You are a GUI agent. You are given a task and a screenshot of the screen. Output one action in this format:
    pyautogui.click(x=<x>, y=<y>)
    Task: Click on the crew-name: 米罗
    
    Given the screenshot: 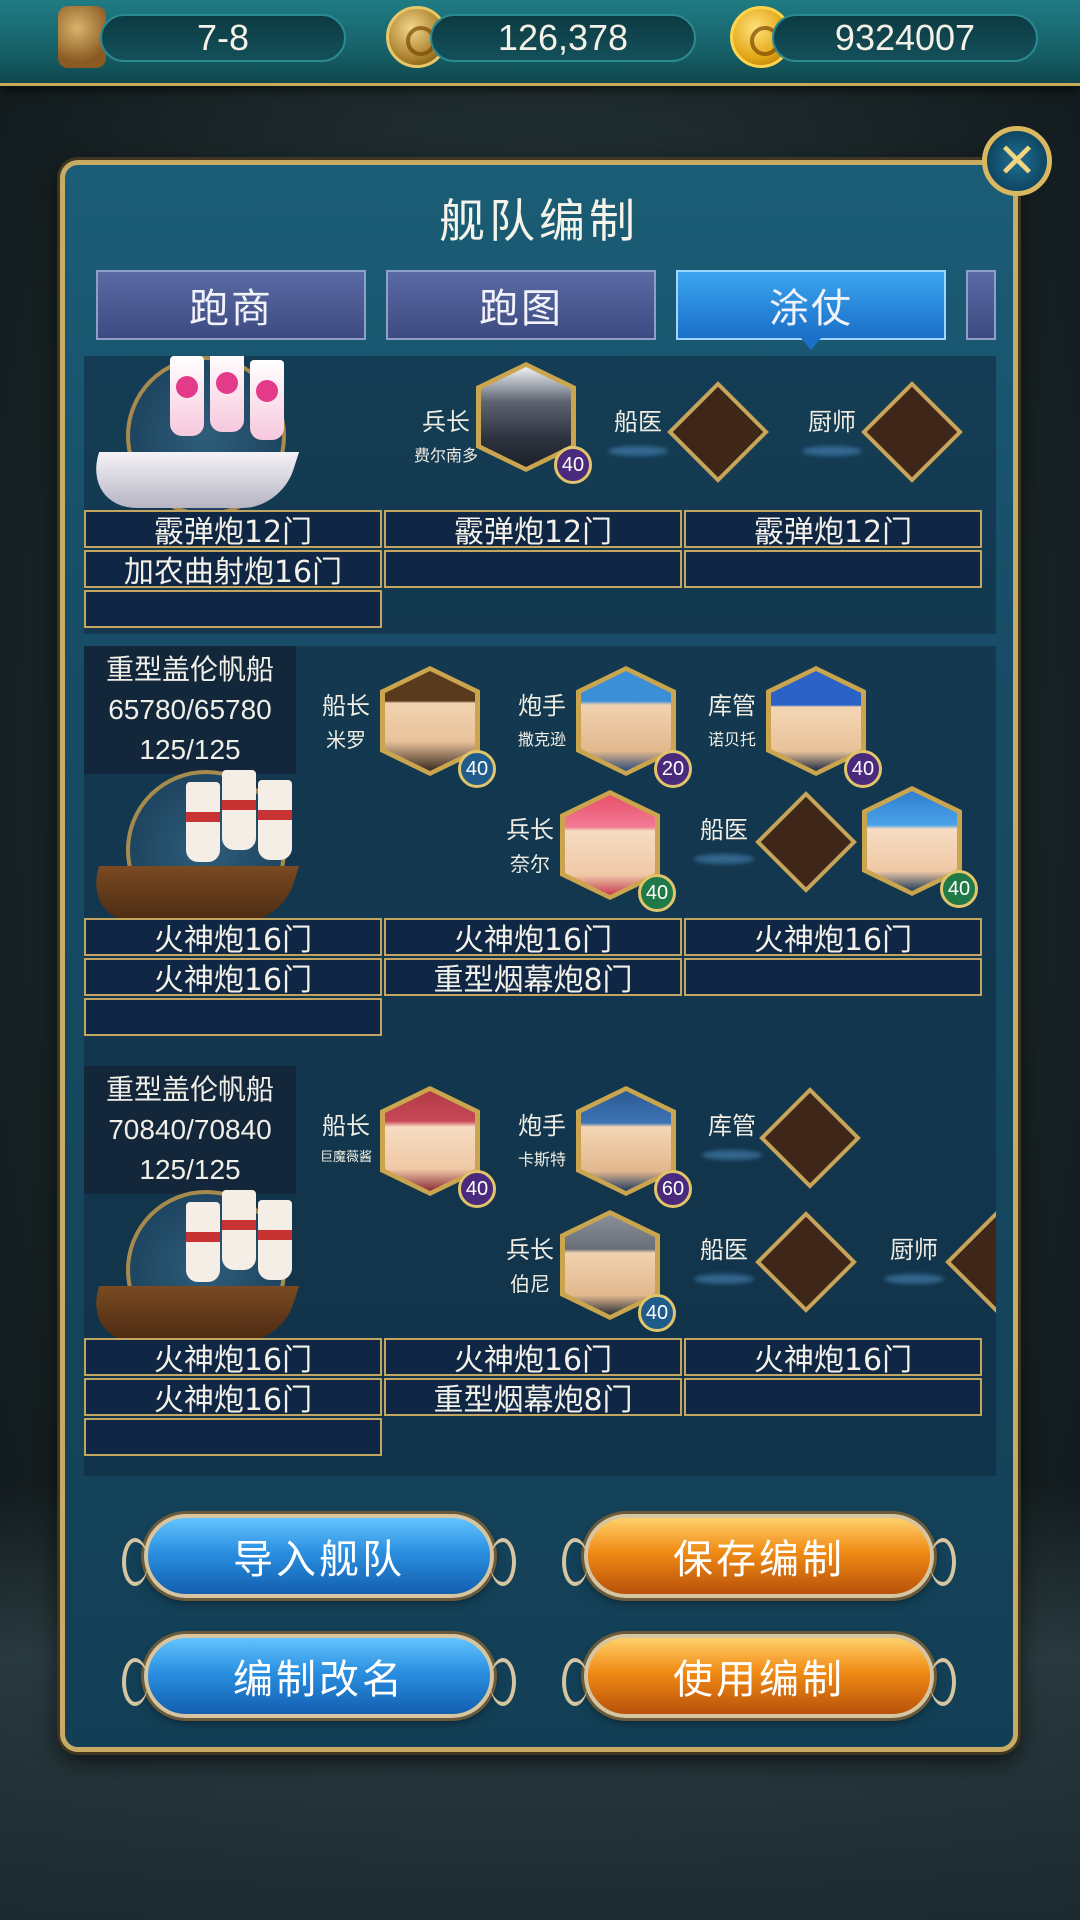 What is the action you would take?
    pyautogui.click(x=346, y=740)
    